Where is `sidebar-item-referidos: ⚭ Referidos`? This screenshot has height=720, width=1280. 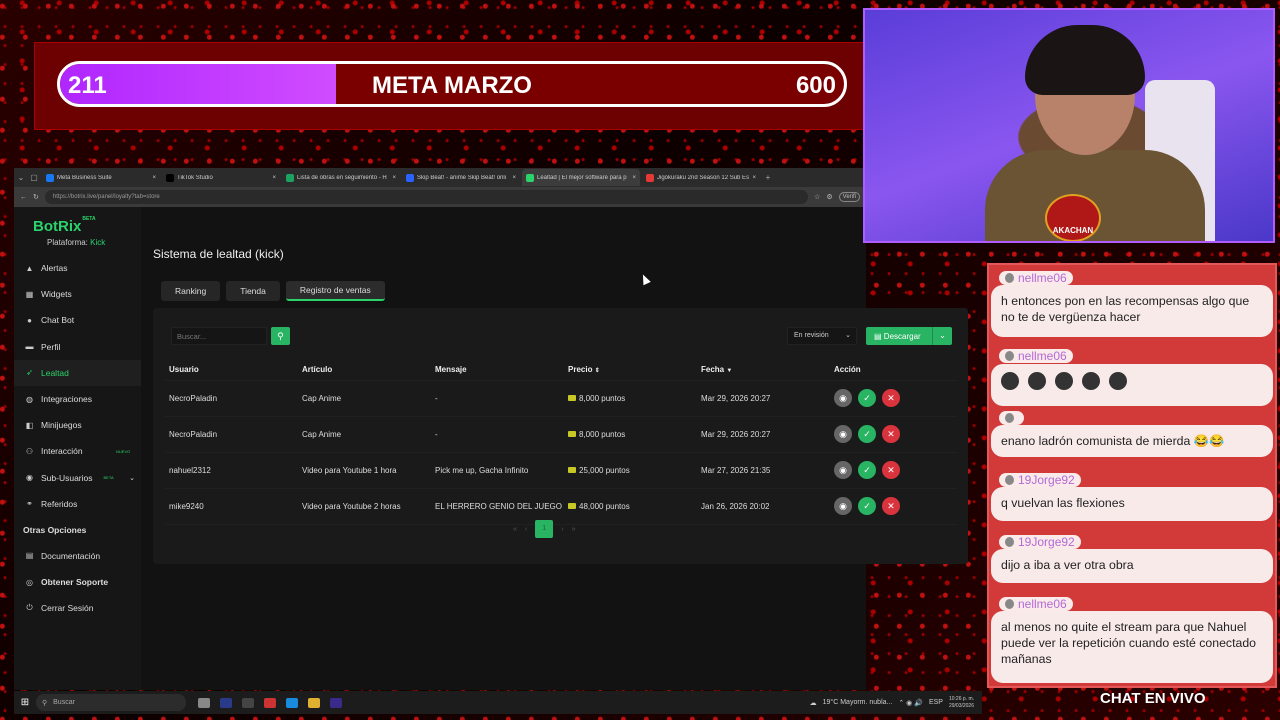
sidebar-item-referidos: ⚭ Referidos is located at coordinates (77, 504).